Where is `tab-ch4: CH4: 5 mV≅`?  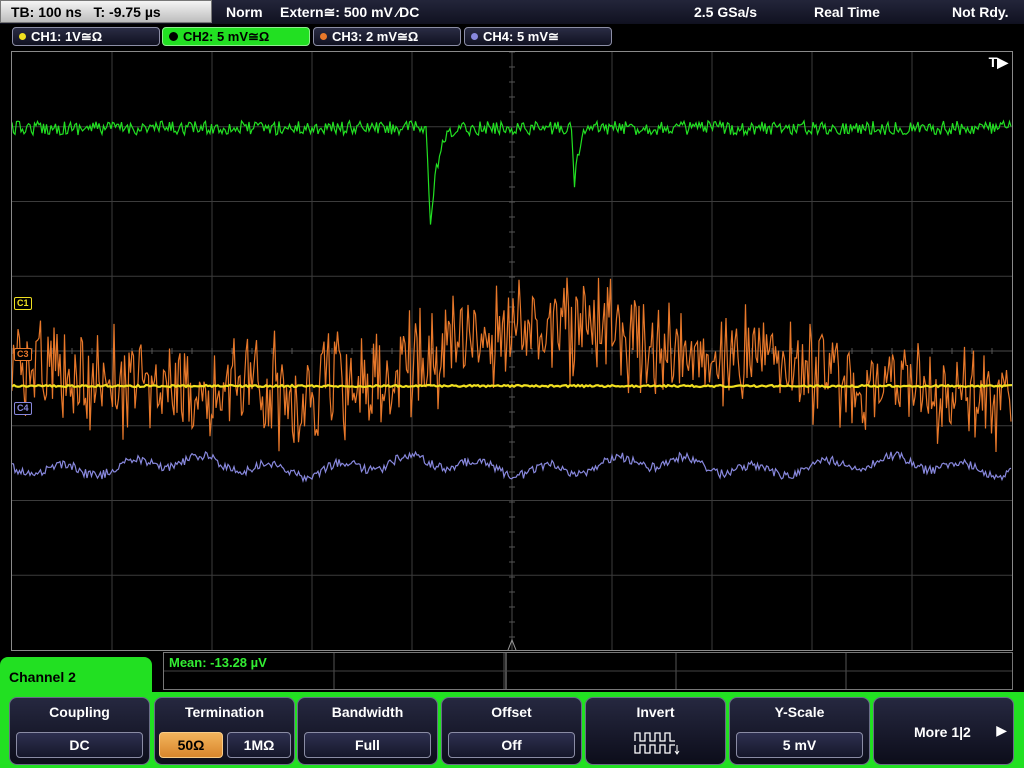 tab-ch4: CH4: 5 mV≅ is located at coordinates (538, 36).